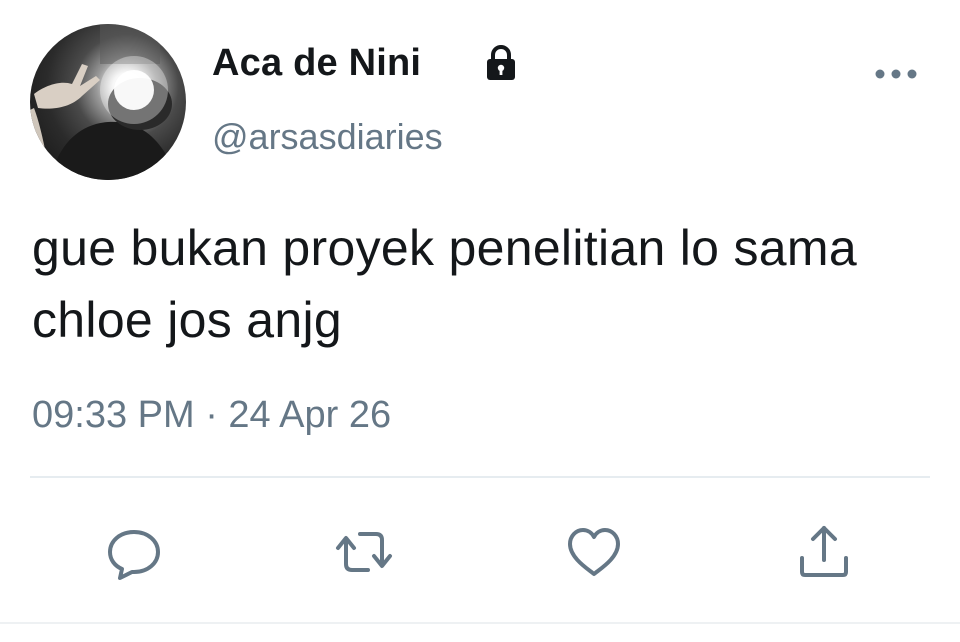 This screenshot has width=960, height=642. What do you see at coordinates (211, 415) in the screenshot?
I see `tweet-timestamp: 09:33 PM · 24 Apr 26` at bounding box center [211, 415].